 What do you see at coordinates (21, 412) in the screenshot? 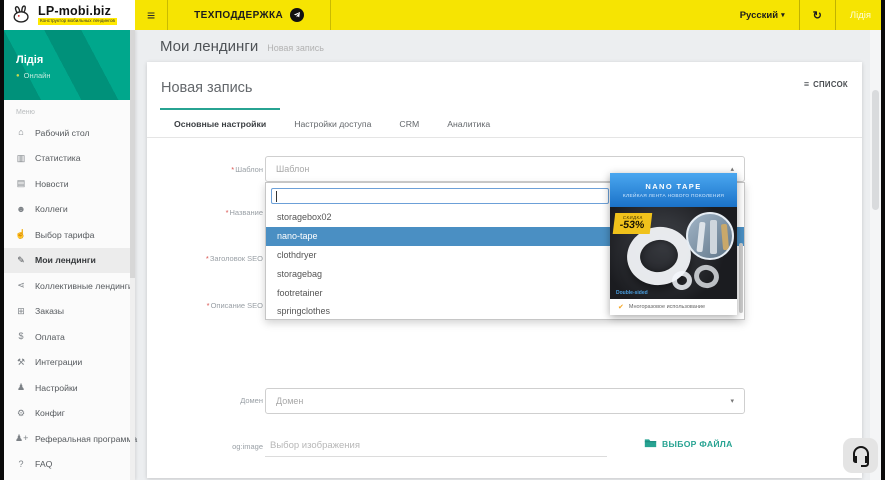
I see `gear-icon: ⚙` at bounding box center [21, 412].